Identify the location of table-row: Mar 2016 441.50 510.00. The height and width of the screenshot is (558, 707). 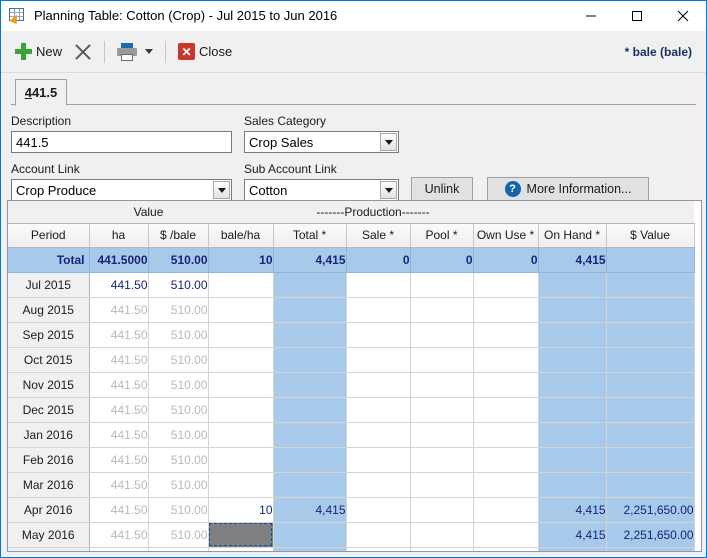
(351, 485).